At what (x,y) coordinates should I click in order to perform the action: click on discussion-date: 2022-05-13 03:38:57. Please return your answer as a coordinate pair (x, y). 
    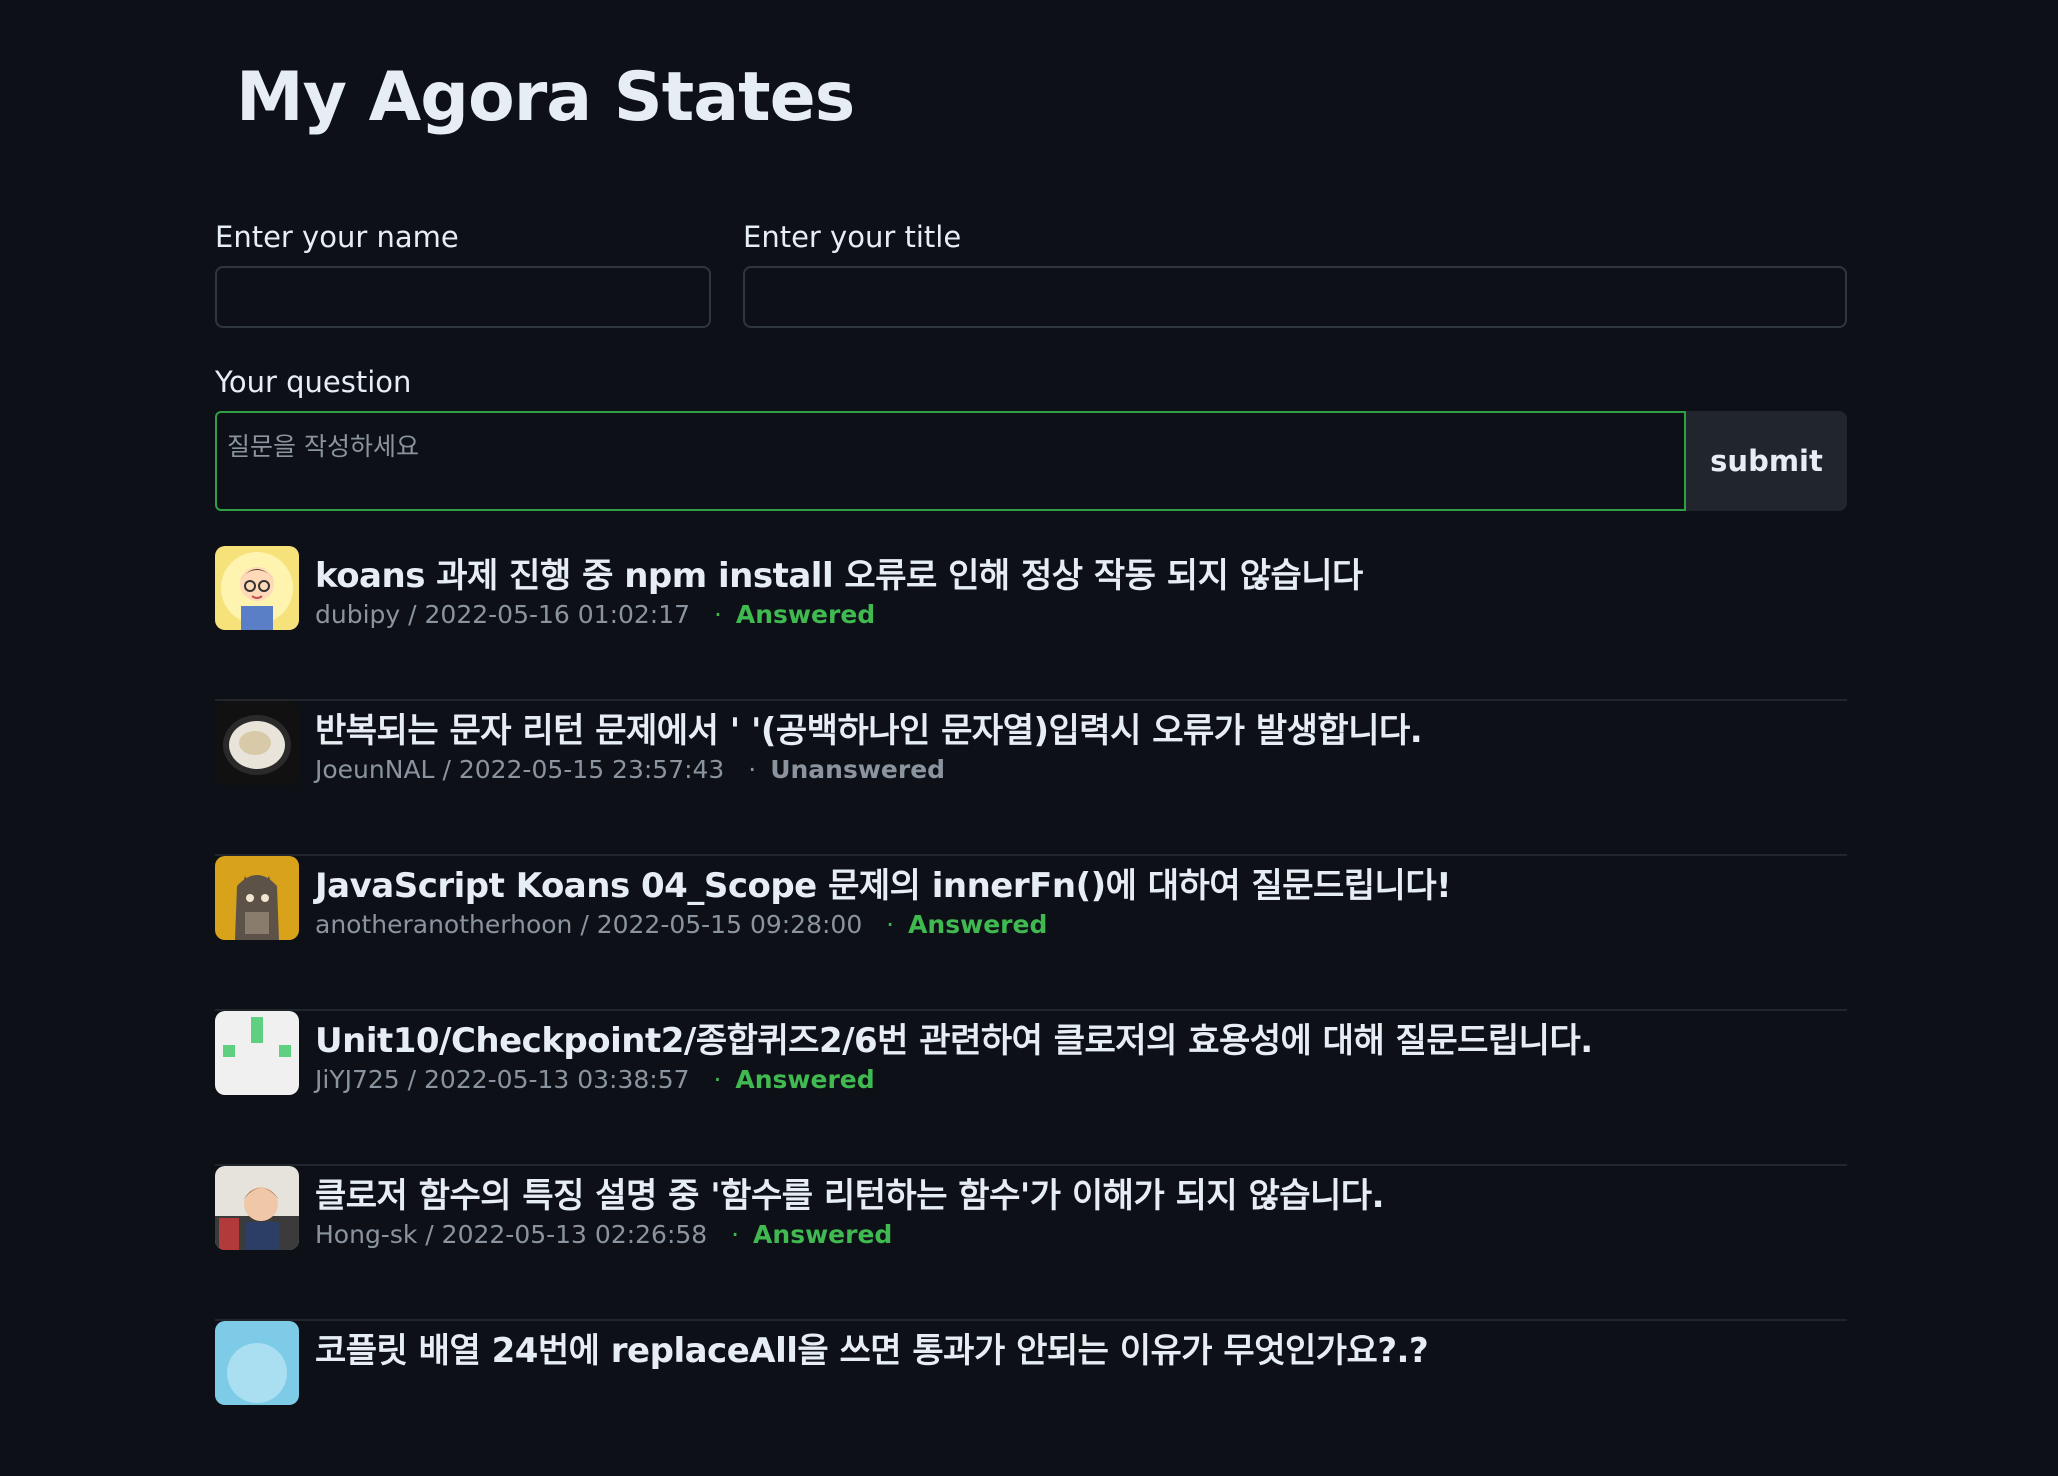
    Looking at the image, I should click on (557, 1079).